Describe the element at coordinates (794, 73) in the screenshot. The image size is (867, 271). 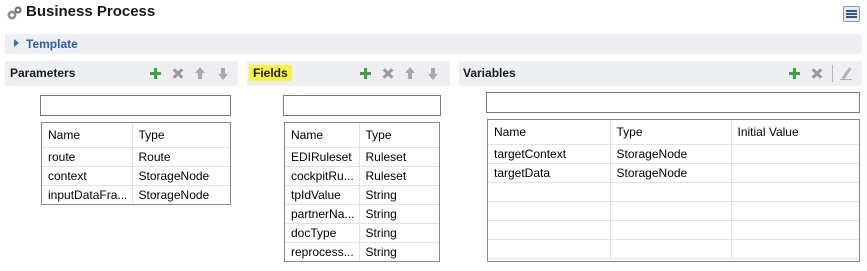
I see `add-variable-icon` at that location.